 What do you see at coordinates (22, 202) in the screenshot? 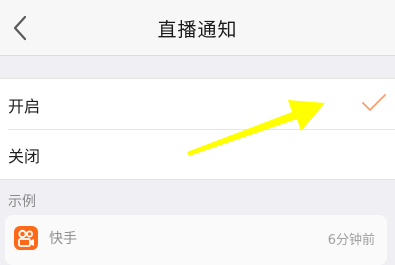
I see `example-section-label: 示例` at bounding box center [22, 202].